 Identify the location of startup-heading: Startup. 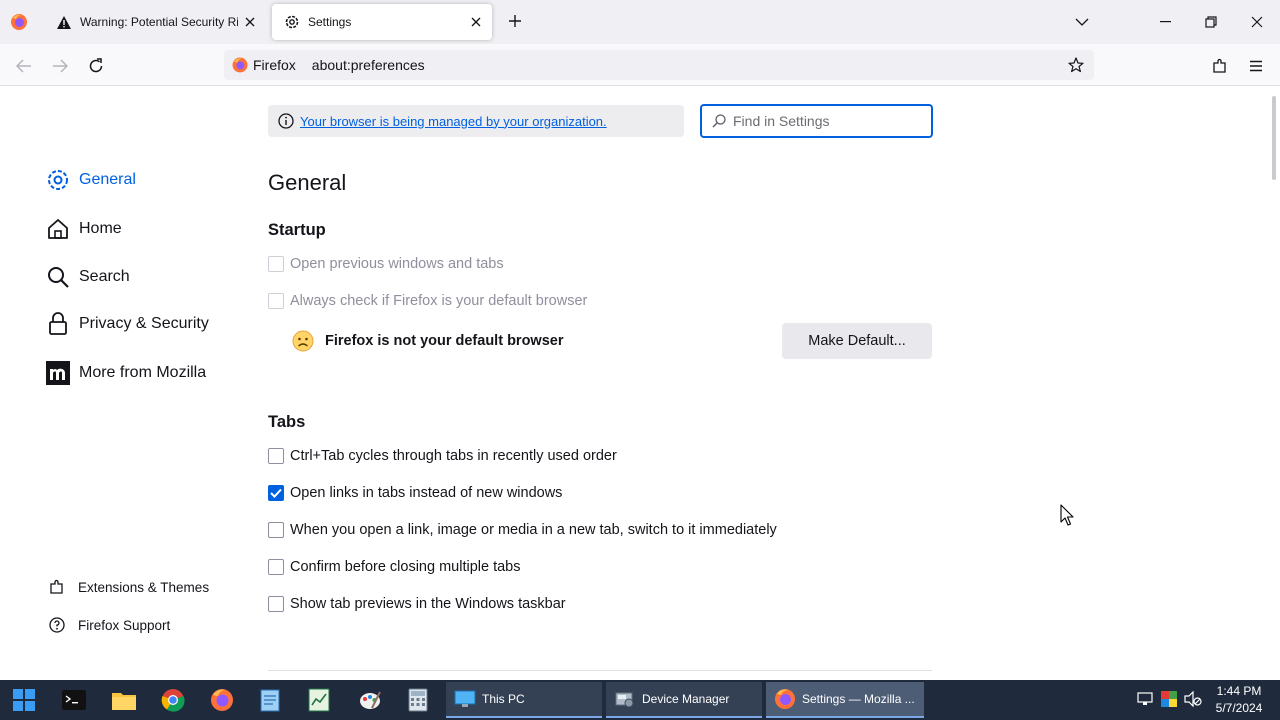
(297, 230).